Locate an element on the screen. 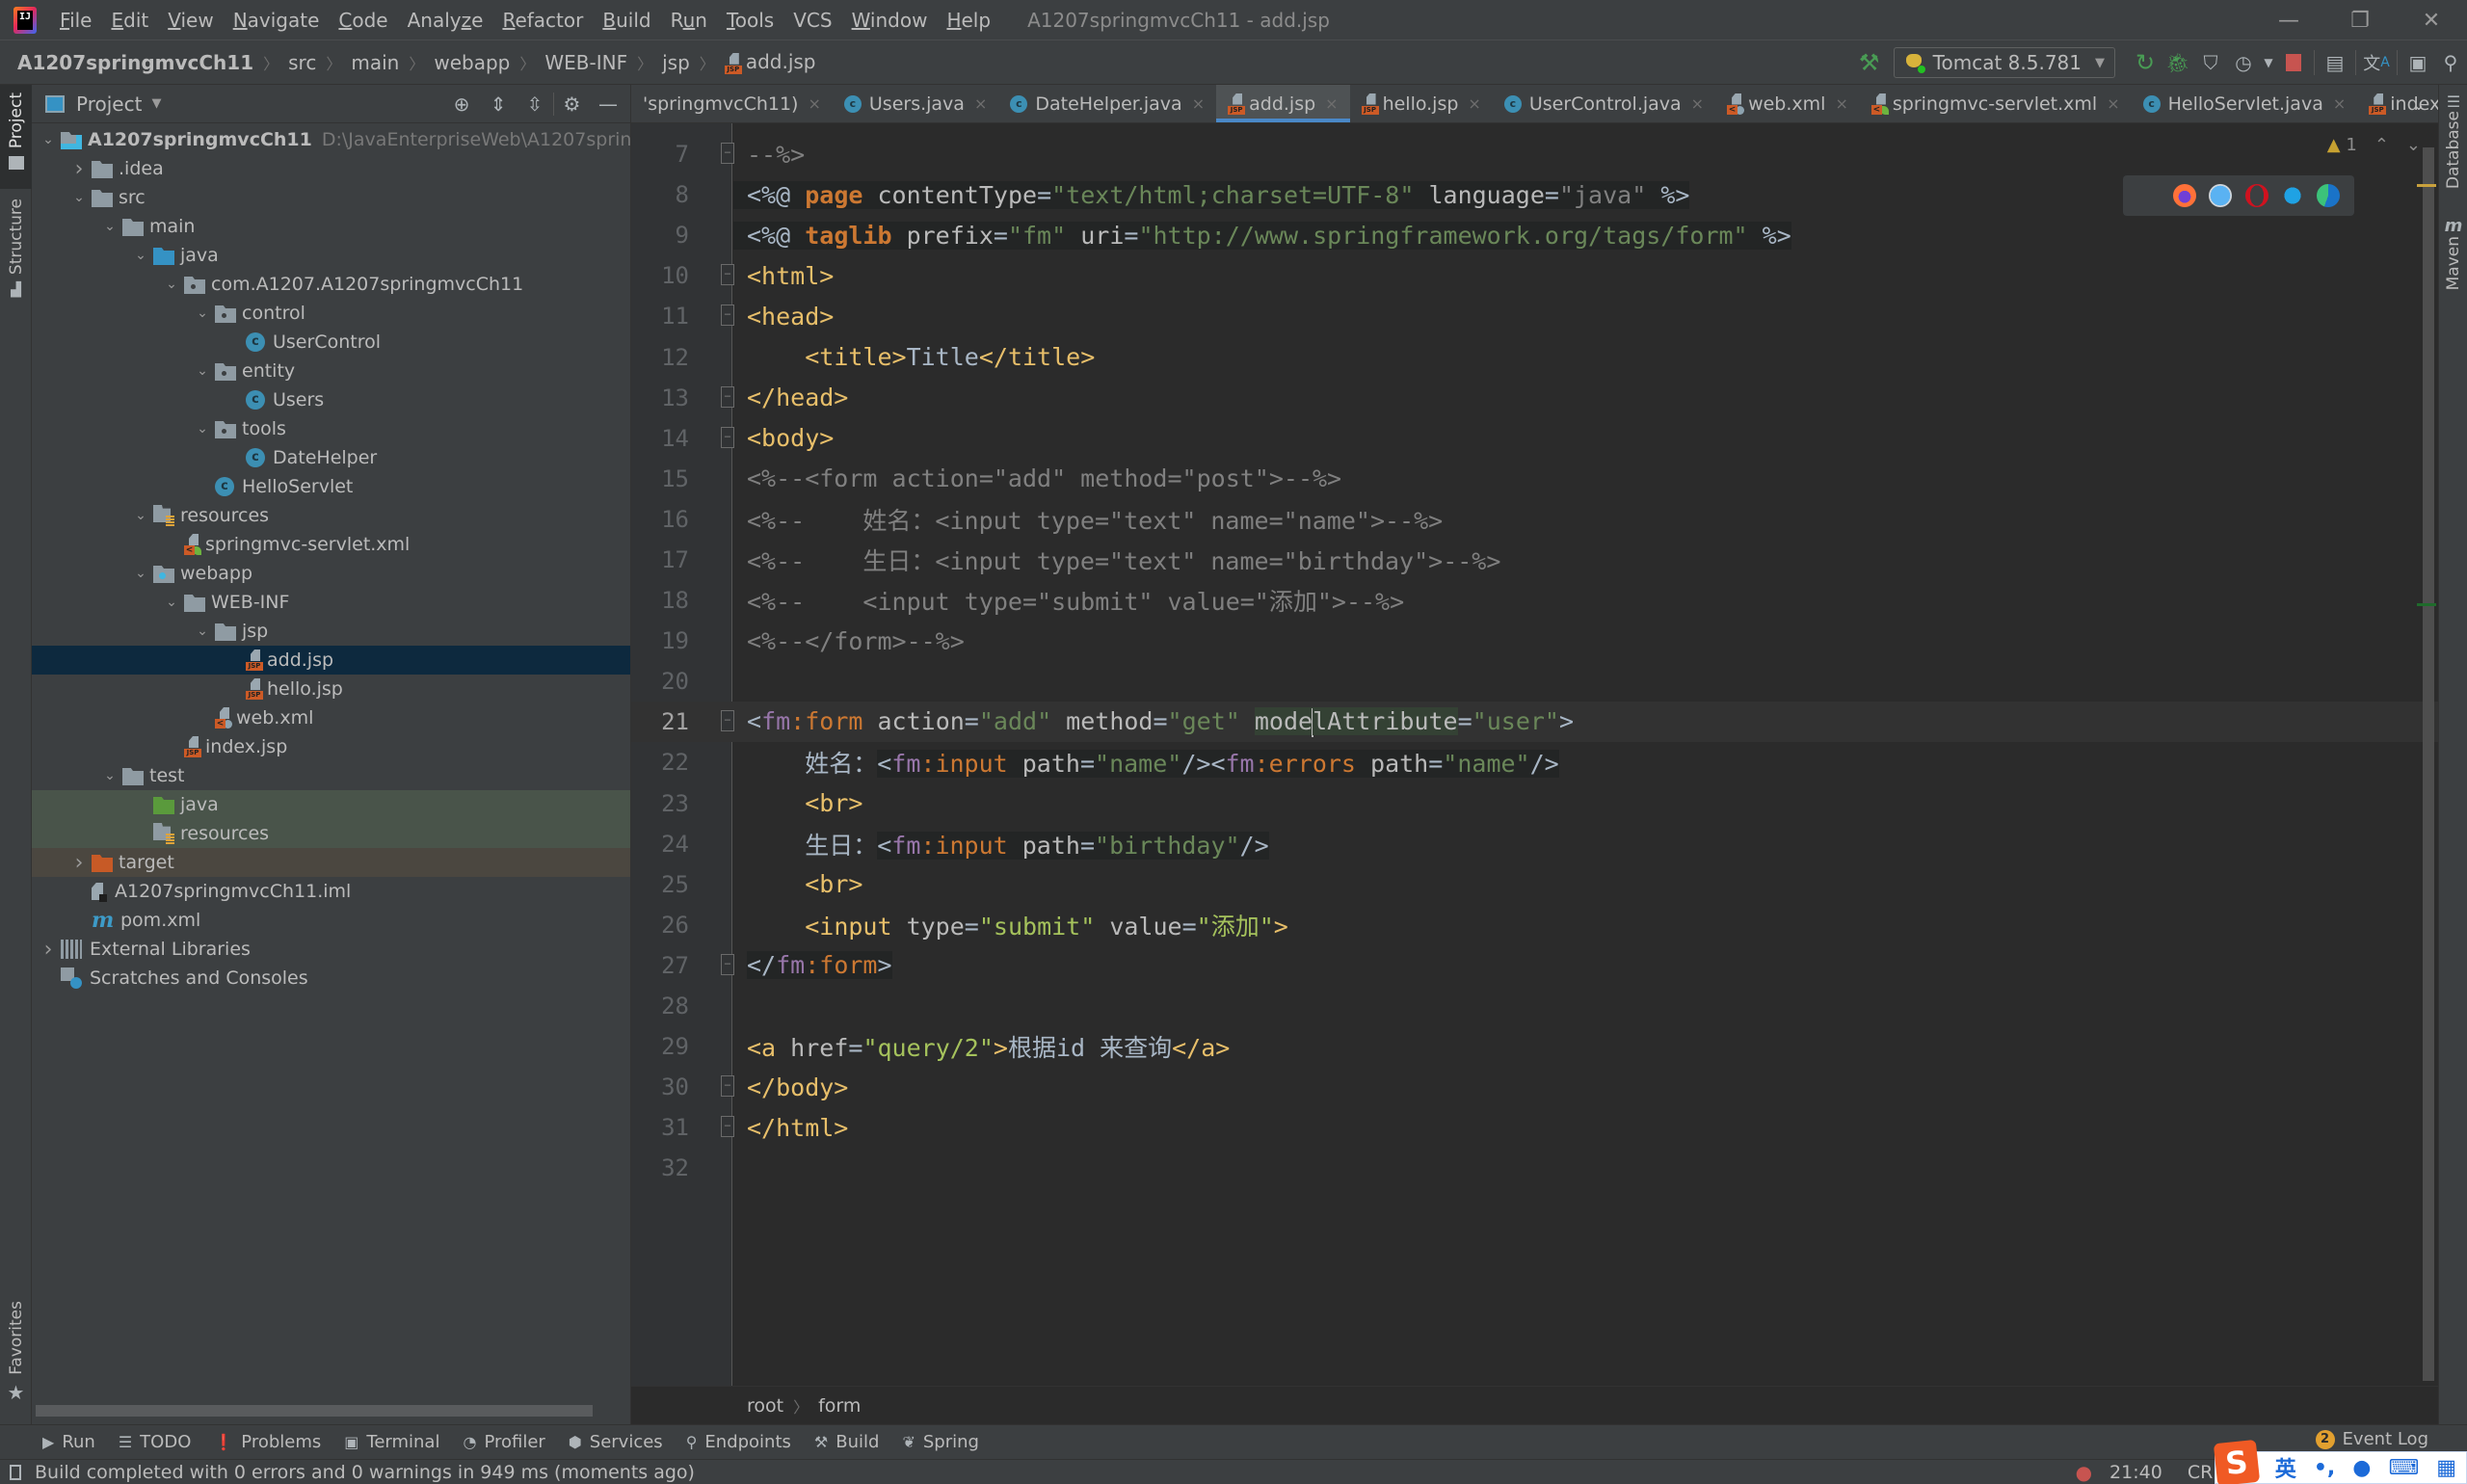 This screenshot has height=1484, width=2467. code-line: 30 − </body> is located at coordinates (1534, 1087).